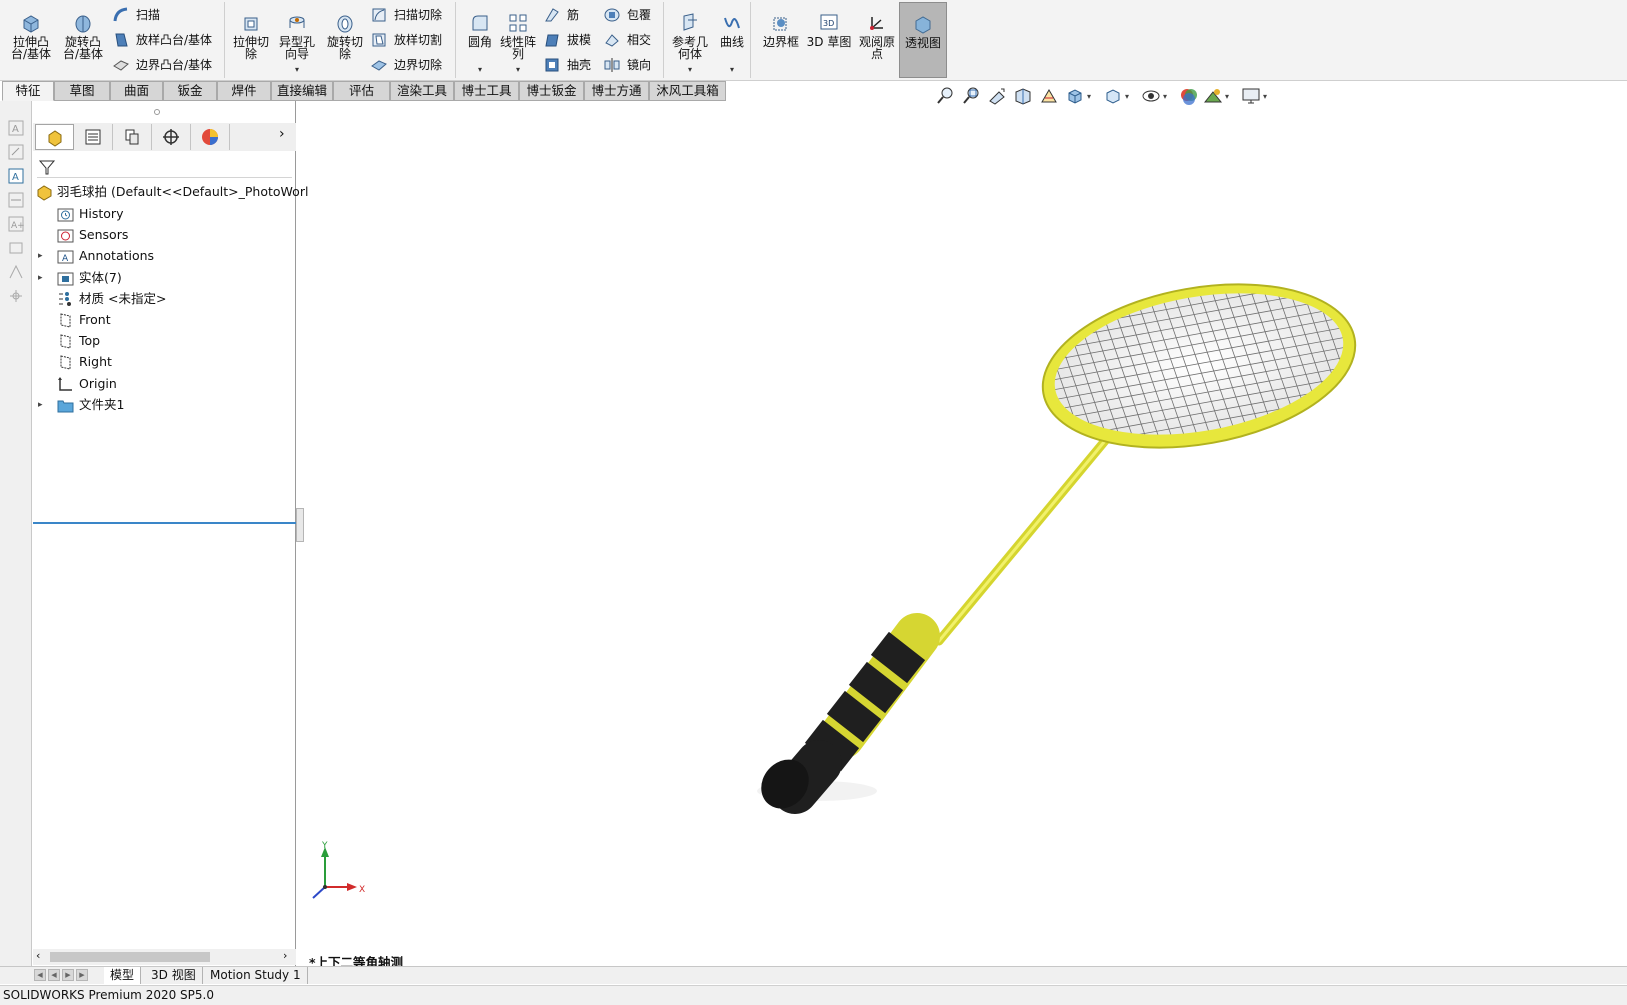 The width and height of the screenshot is (1627, 1005). What do you see at coordinates (174, 975) in the screenshot?
I see `tab-3d-views: 3D 视图` at bounding box center [174, 975].